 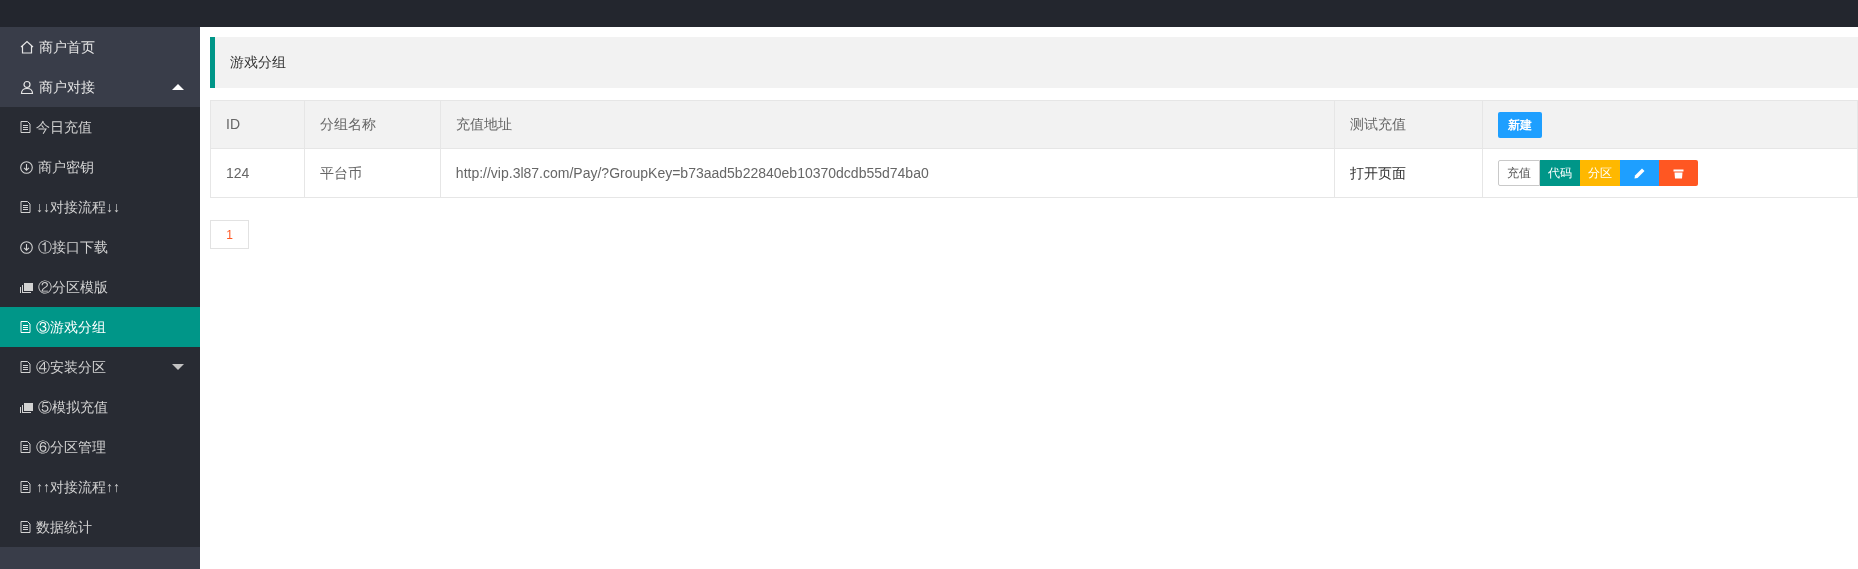 What do you see at coordinates (27, 87) in the screenshot?
I see `user-icon` at bounding box center [27, 87].